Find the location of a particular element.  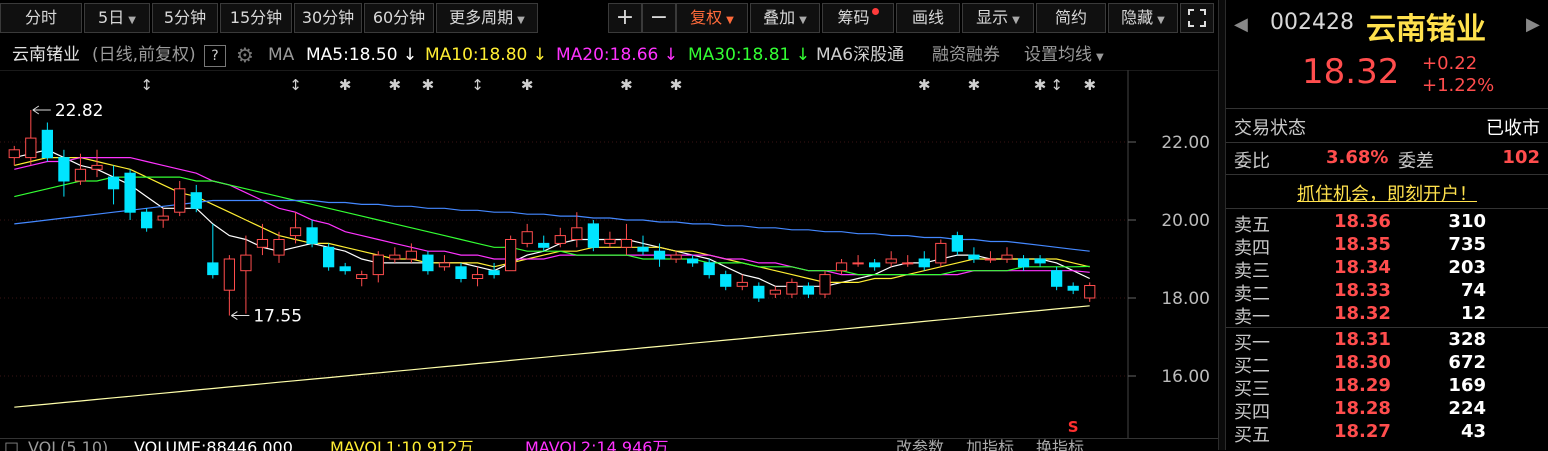

ma30-value: MA30:18.81 ↓ is located at coordinates (749, 55).